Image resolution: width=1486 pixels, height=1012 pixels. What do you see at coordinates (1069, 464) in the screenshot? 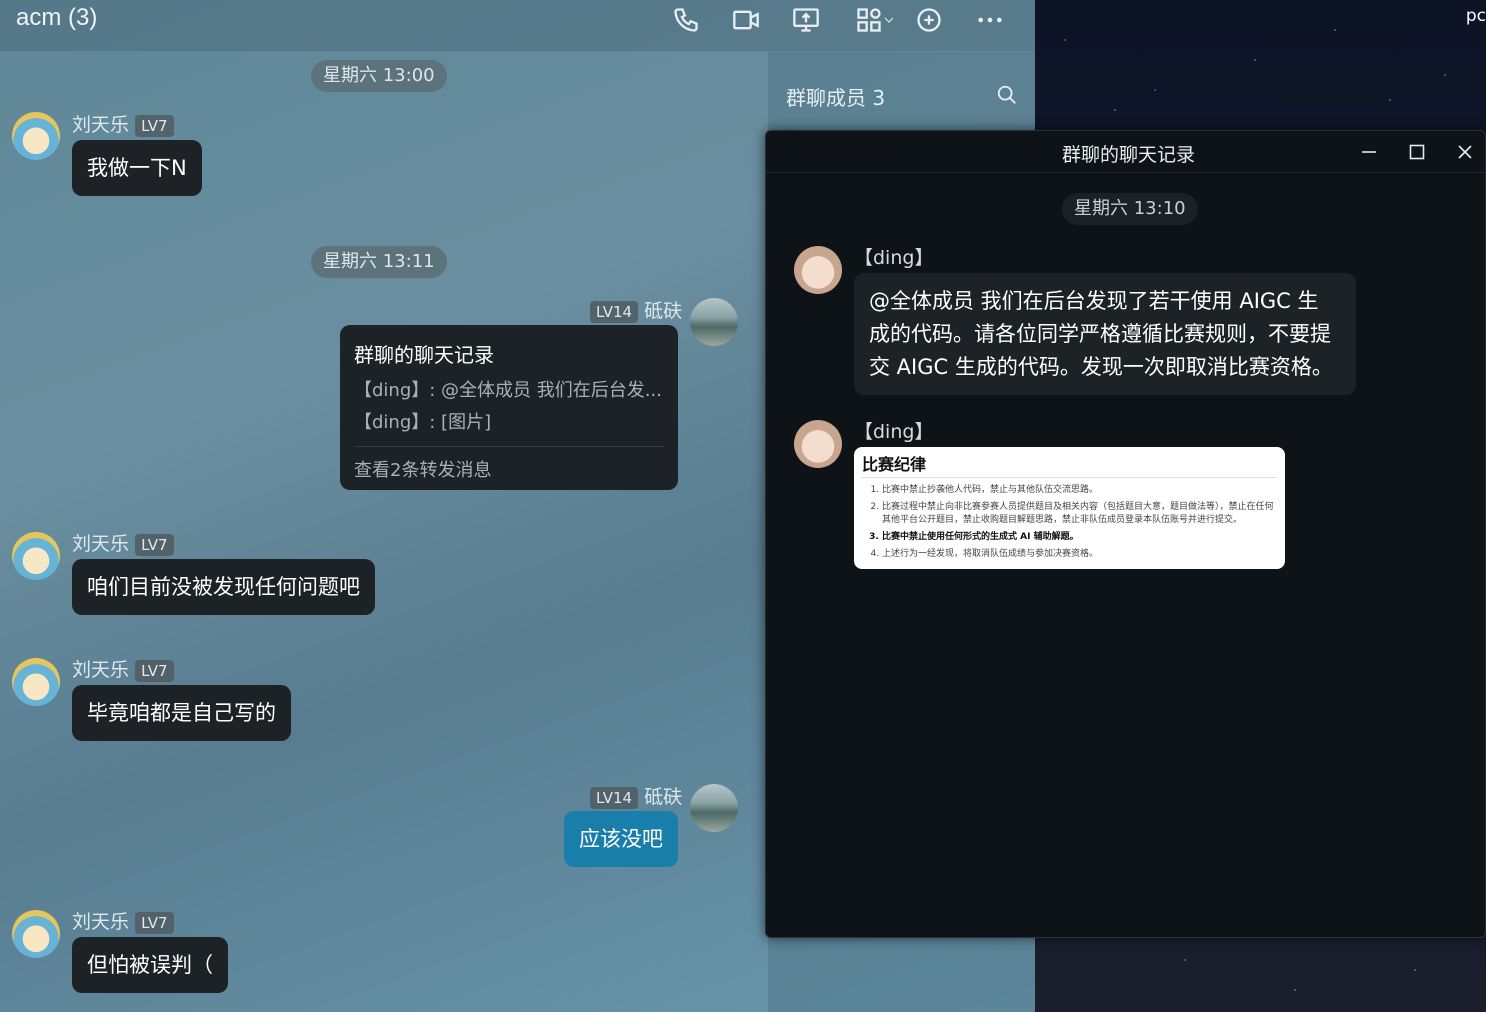
I see `rules-heading: 比赛纪律` at bounding box center [1069, 464].